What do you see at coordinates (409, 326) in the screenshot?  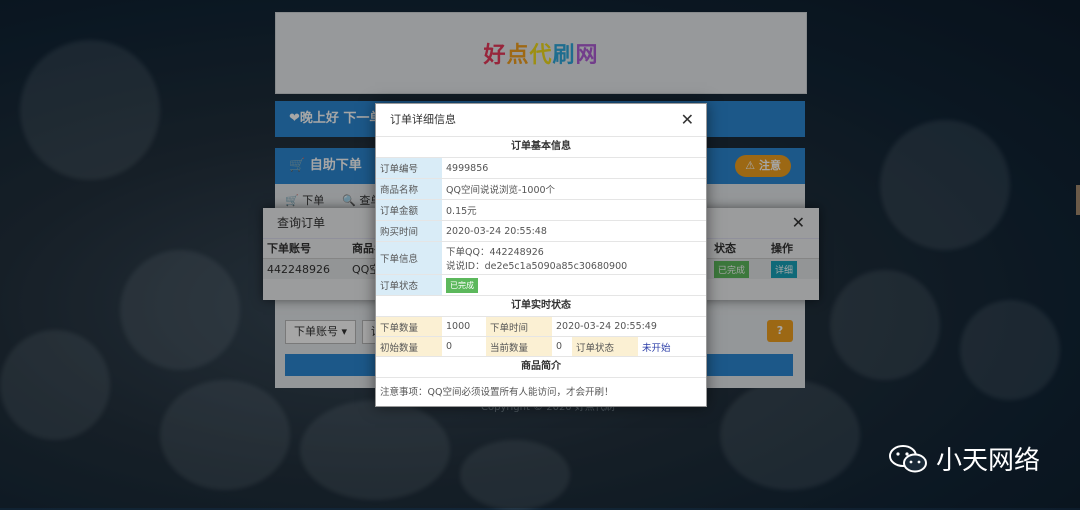 I see `qty-label: 下单数量` at bounding box center [409, 326].